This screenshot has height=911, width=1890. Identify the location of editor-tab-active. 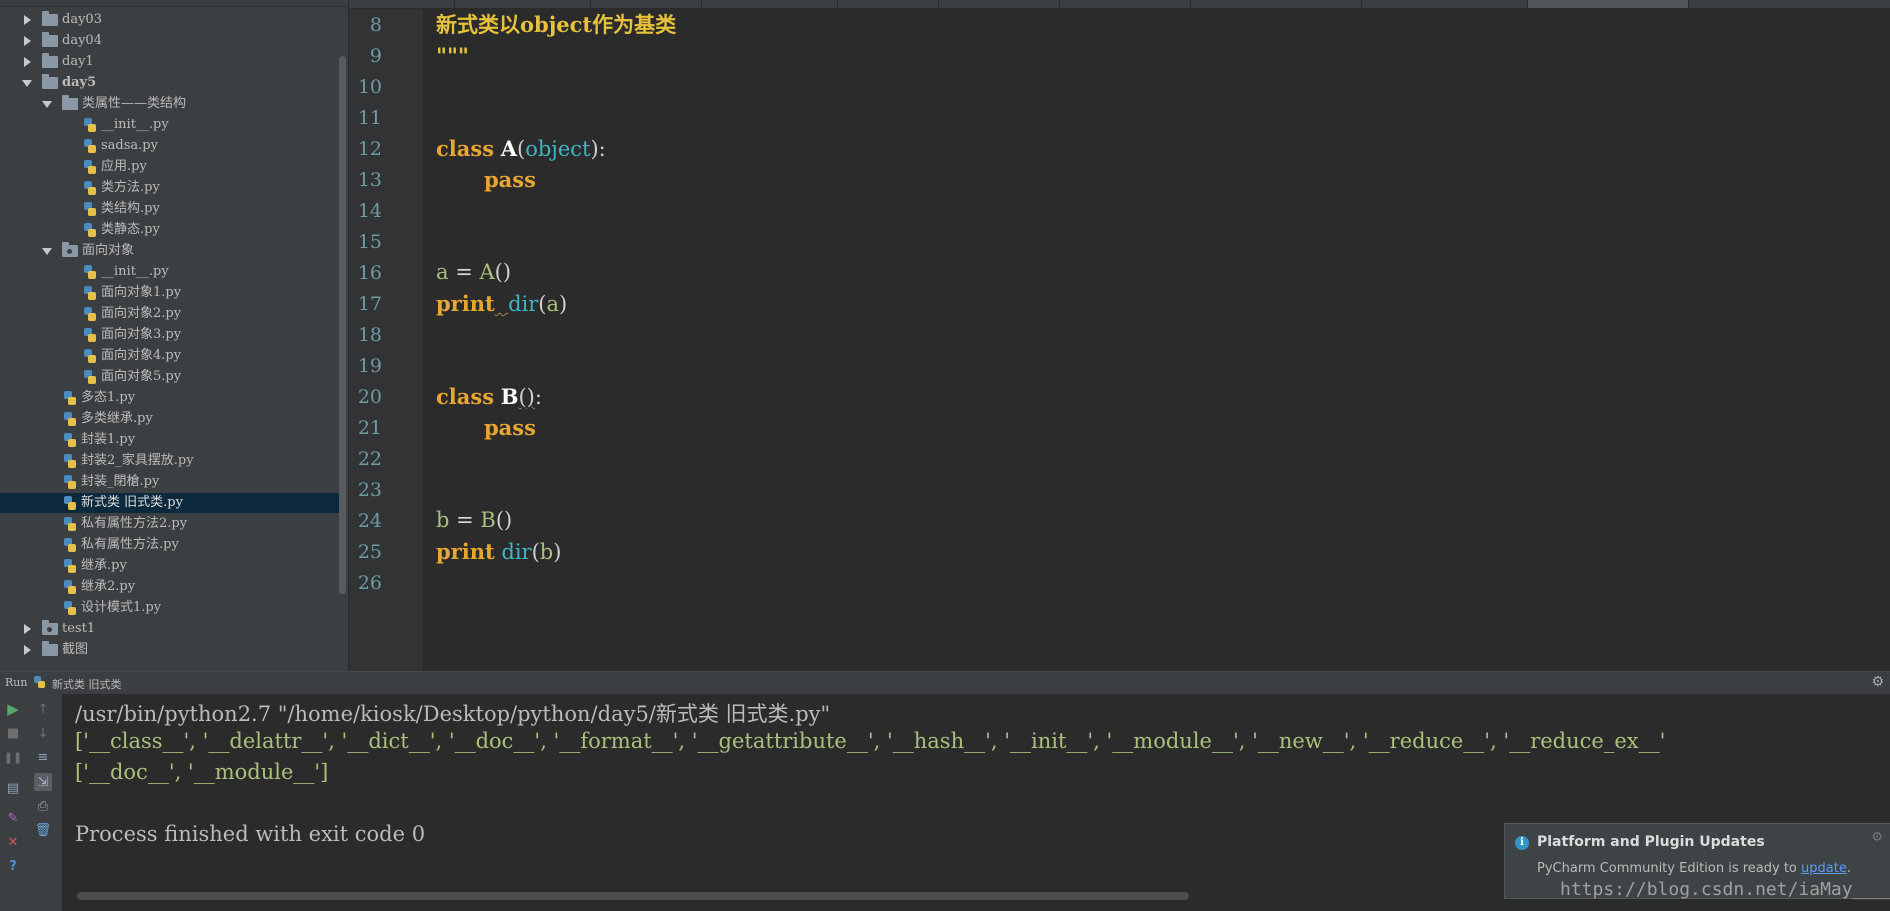
(1608, 4).